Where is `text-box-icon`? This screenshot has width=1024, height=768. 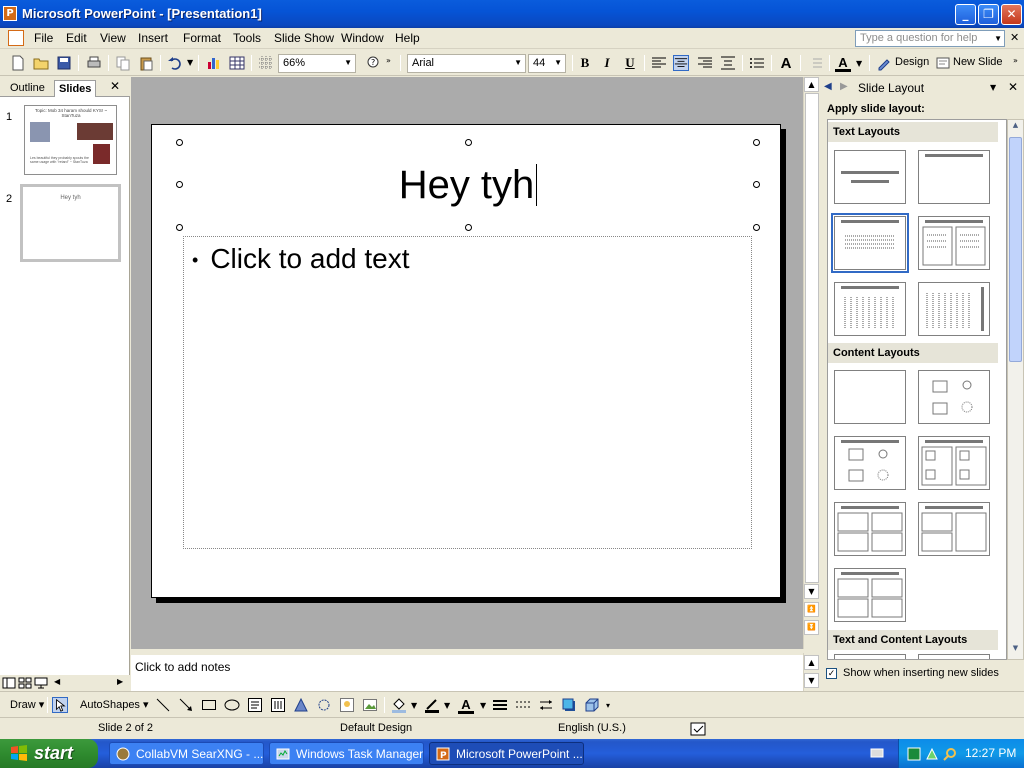 text-box-icon is located at coordinates (255, 705).